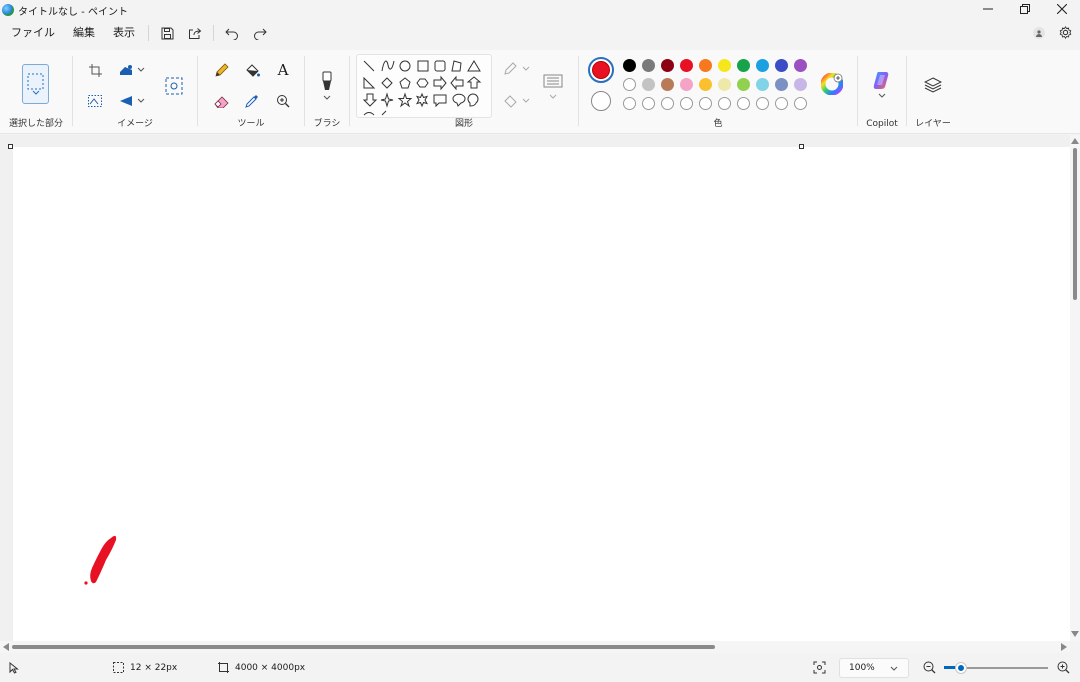 Image resolution: width=1080 pixels, height=682 pixels. I want to click on copilot-group-label: Copilot, so click(882, 124).